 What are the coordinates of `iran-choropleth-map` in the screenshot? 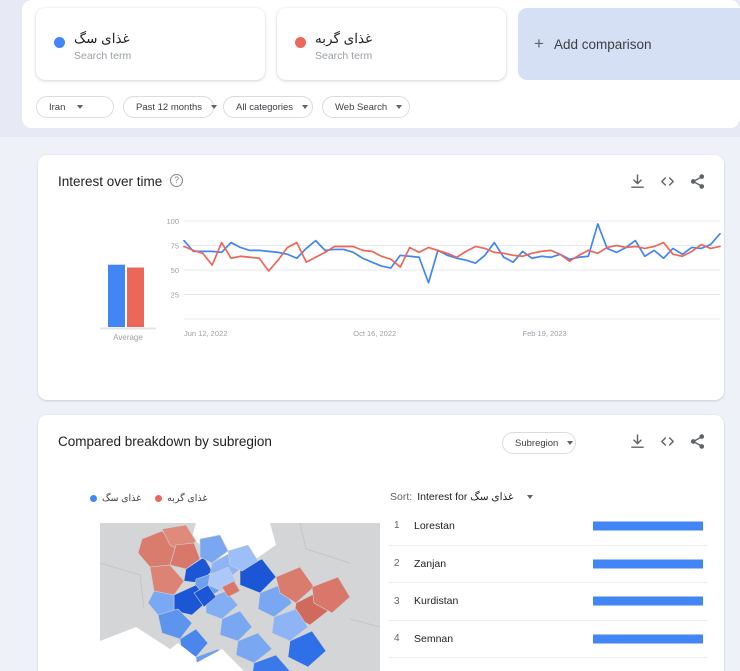 It's located at (240, 597).